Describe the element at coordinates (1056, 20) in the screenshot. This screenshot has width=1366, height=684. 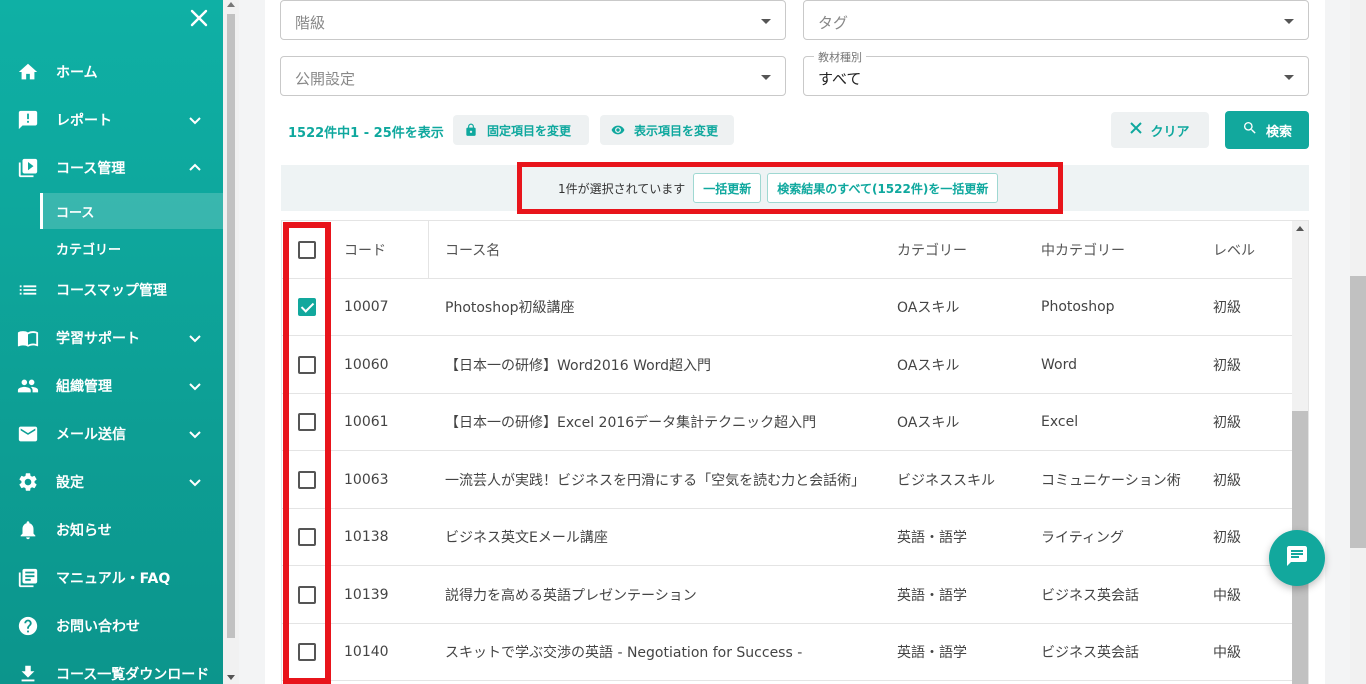
I see `tag-select: タグ` at that location.